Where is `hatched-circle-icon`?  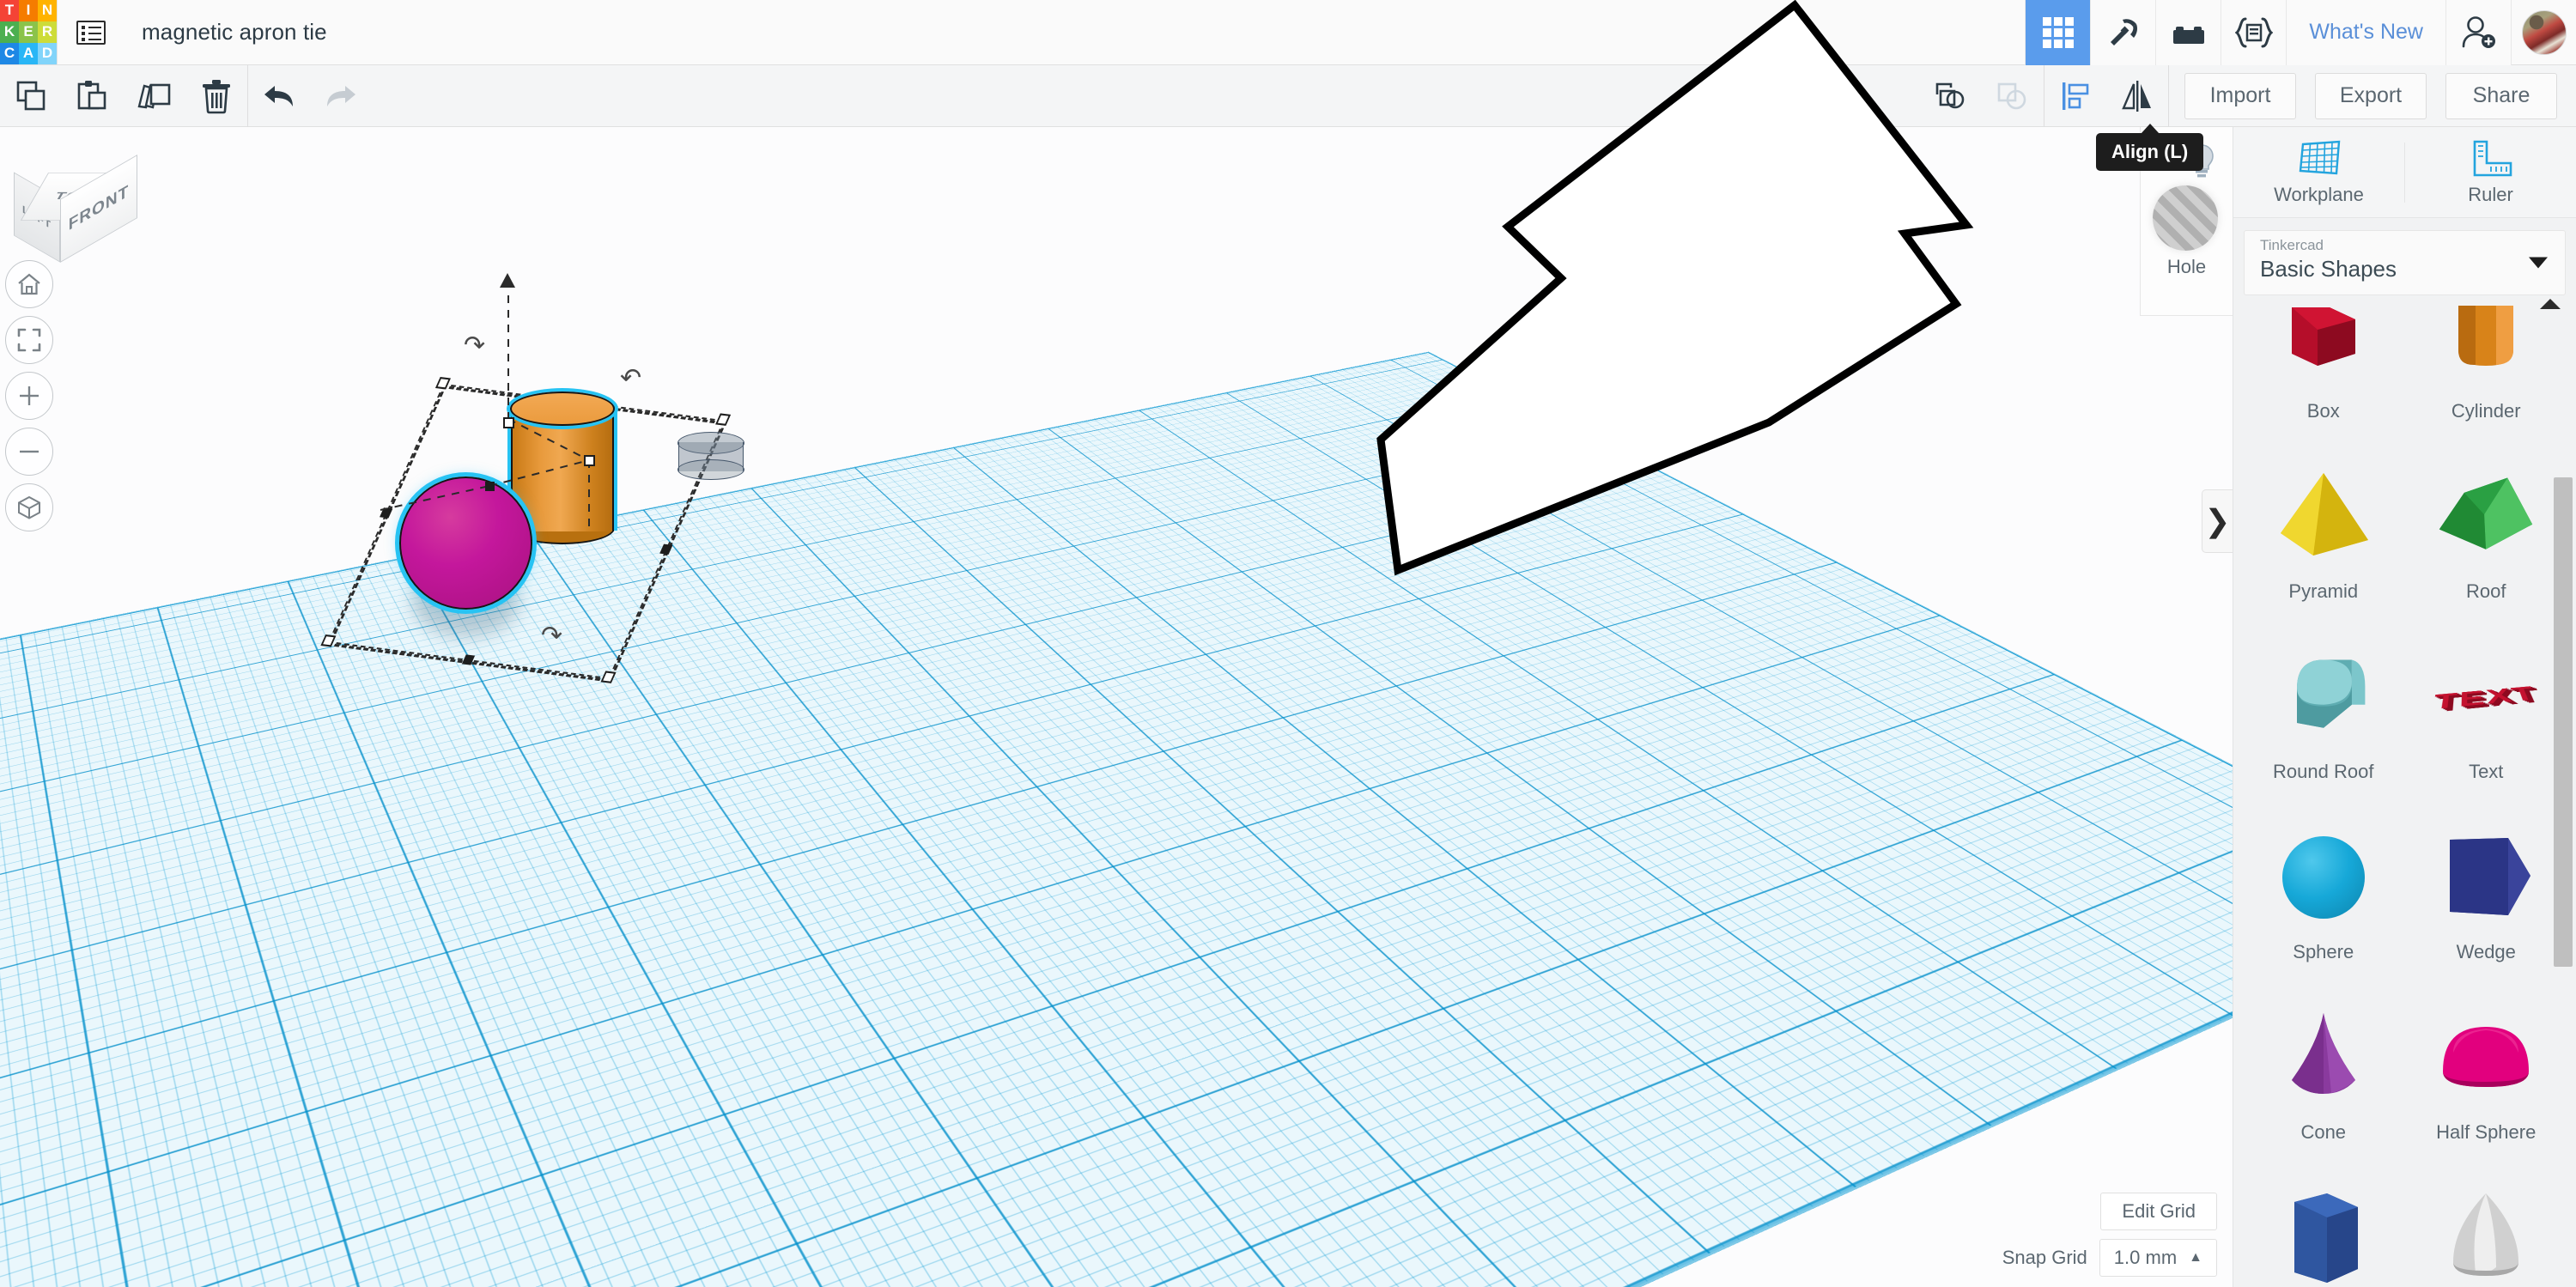 hatched-circle-icon is located at coordinates (2185, 218).